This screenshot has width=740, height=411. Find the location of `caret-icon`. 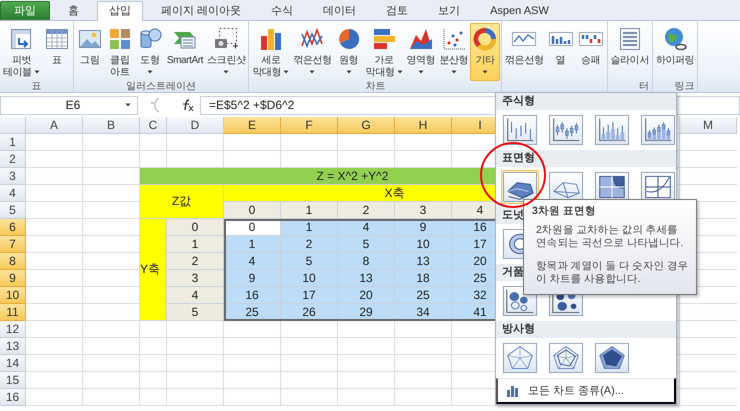

caret-icon is located at coordinates (128, 105).